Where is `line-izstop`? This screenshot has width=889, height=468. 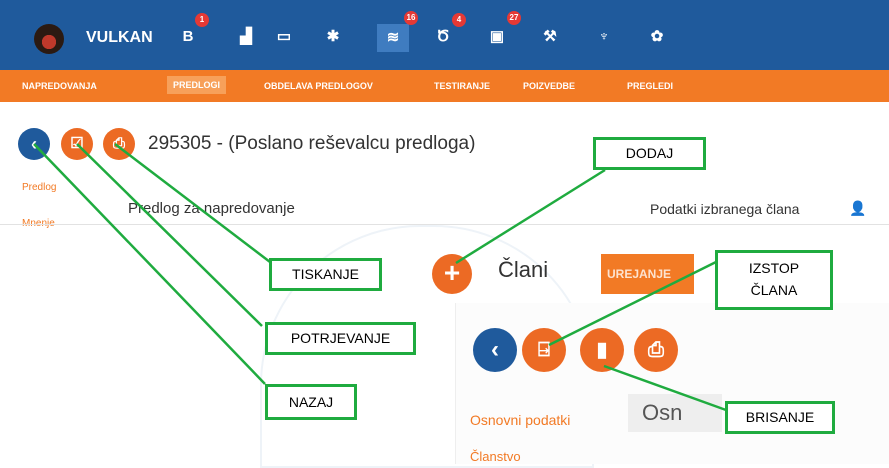
line-izstop is located at coordinates (632, 303).